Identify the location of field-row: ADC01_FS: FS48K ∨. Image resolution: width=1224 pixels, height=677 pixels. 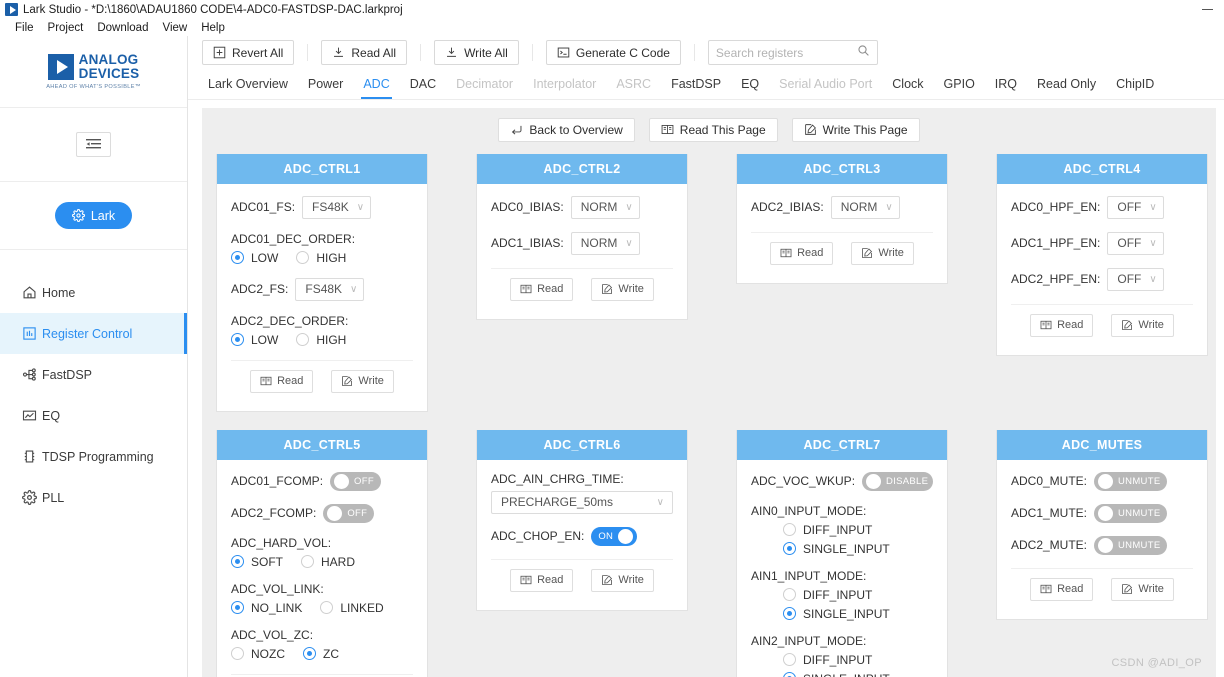
(322, 207).